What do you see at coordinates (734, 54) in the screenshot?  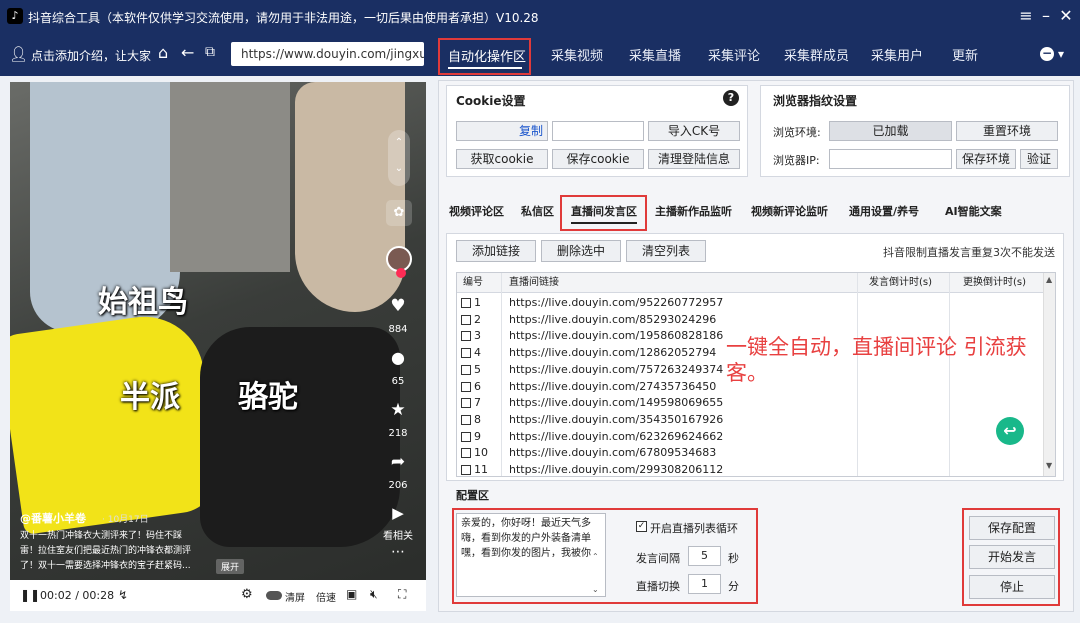 I see `tab-collect-comments: 采集评论` at bounding box center [734, 54].